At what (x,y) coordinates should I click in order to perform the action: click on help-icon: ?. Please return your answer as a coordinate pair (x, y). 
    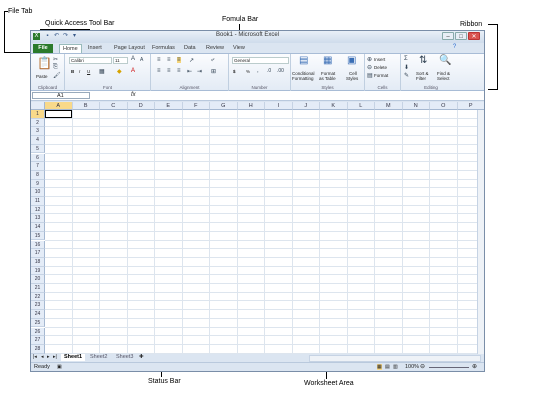
    Looking at the image, I should click on (454, 47).